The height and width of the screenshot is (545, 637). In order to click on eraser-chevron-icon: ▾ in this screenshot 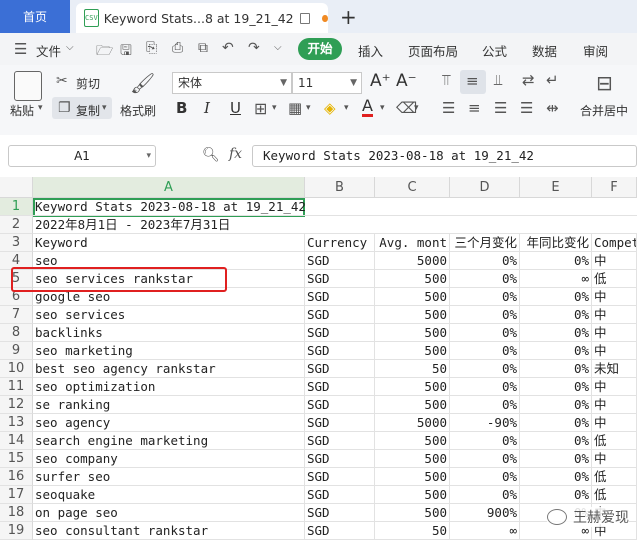, I will do `click(416, 108)`.